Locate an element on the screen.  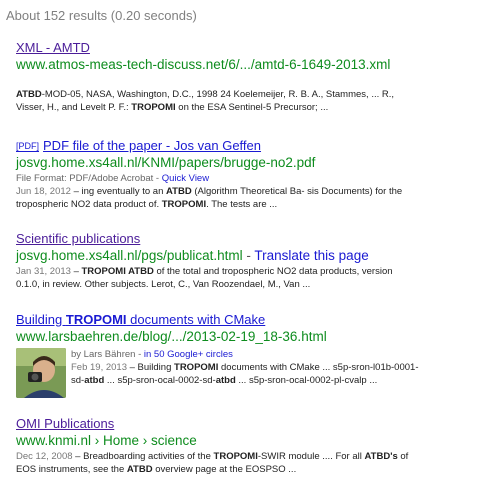
translate-link: Translate this page is located at coordinates (311, 255).